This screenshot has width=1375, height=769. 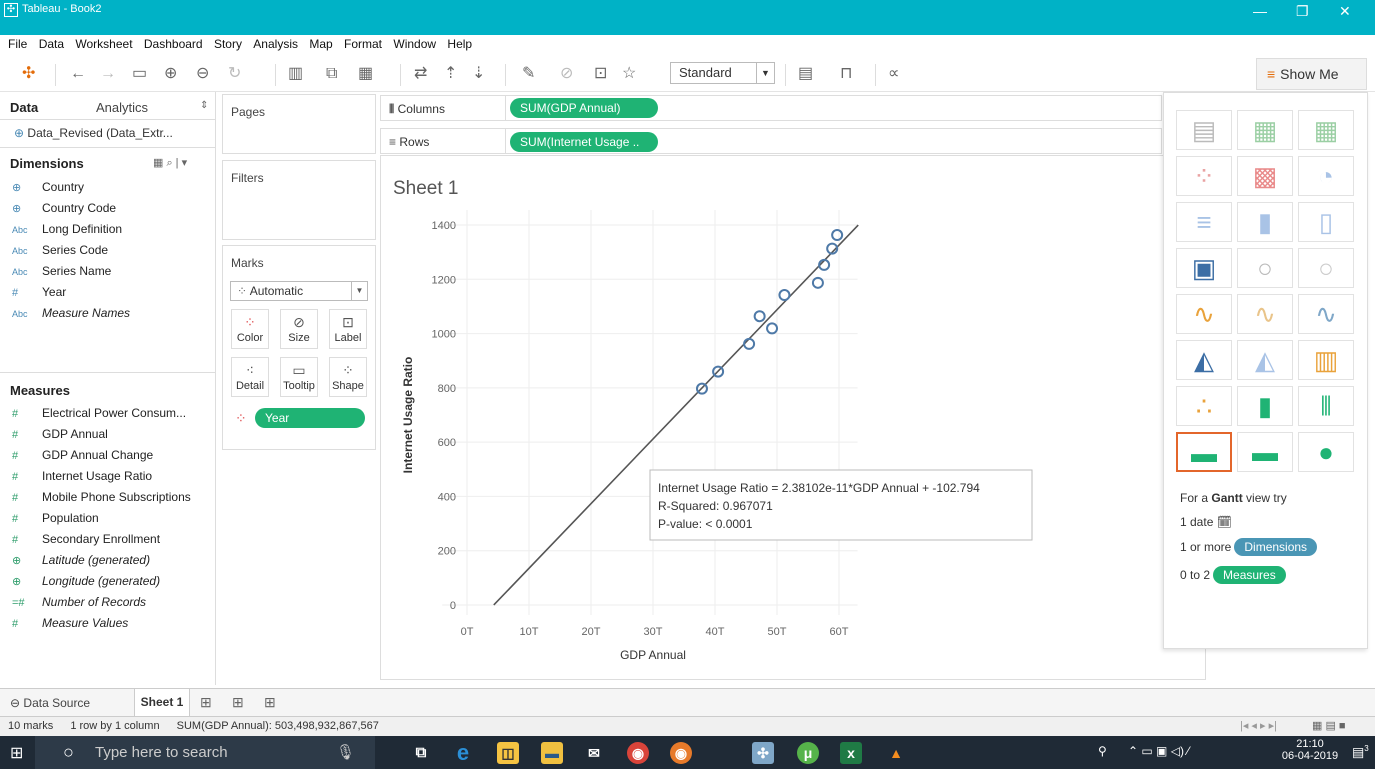 I want to click on side-by-side-bars-thumb: ▯, so click(x=1326, y=222).